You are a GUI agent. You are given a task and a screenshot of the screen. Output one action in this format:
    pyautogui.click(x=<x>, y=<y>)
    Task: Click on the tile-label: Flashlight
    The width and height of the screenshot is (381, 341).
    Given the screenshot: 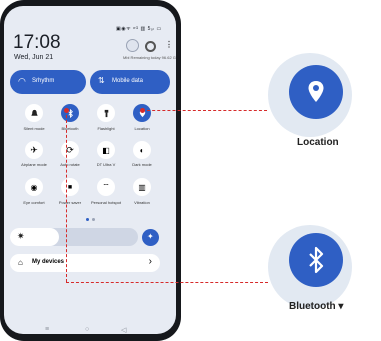 What is the action you would take?
    pyautogui.click(x=106, y=128)
    